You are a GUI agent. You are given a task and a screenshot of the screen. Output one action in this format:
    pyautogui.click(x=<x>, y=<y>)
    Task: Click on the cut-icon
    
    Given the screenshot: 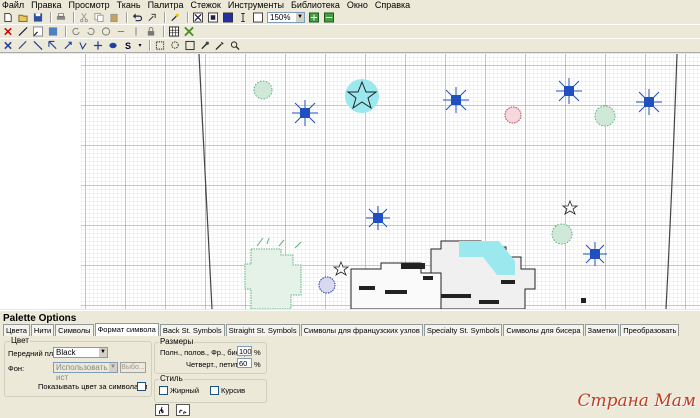 What is the action you would take?
    pyautogui.click(x=84, y=18)
    